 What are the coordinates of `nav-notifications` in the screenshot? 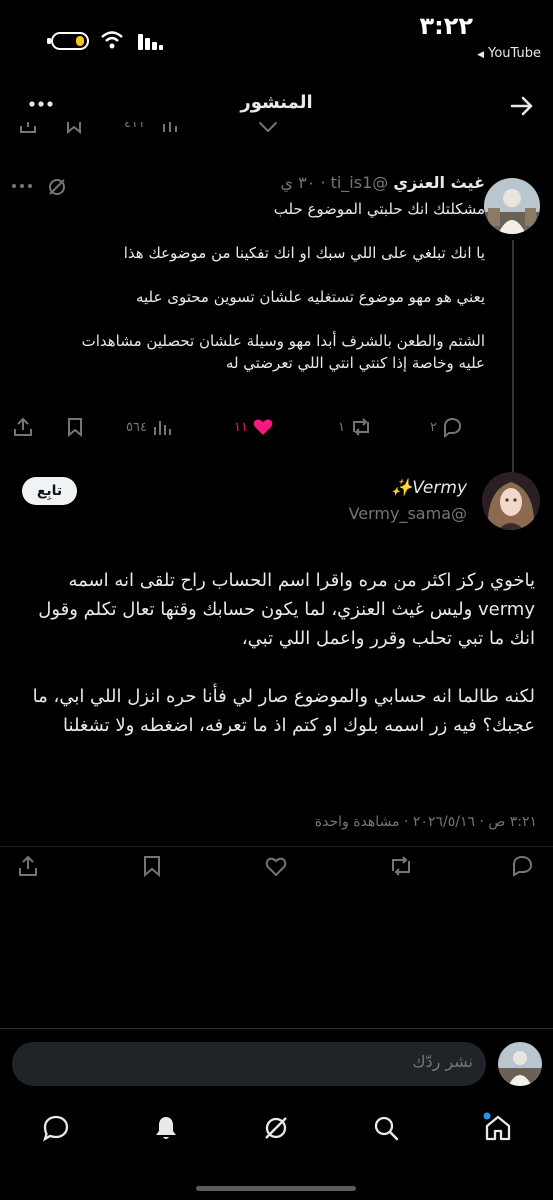 It's located at (166, 1128).